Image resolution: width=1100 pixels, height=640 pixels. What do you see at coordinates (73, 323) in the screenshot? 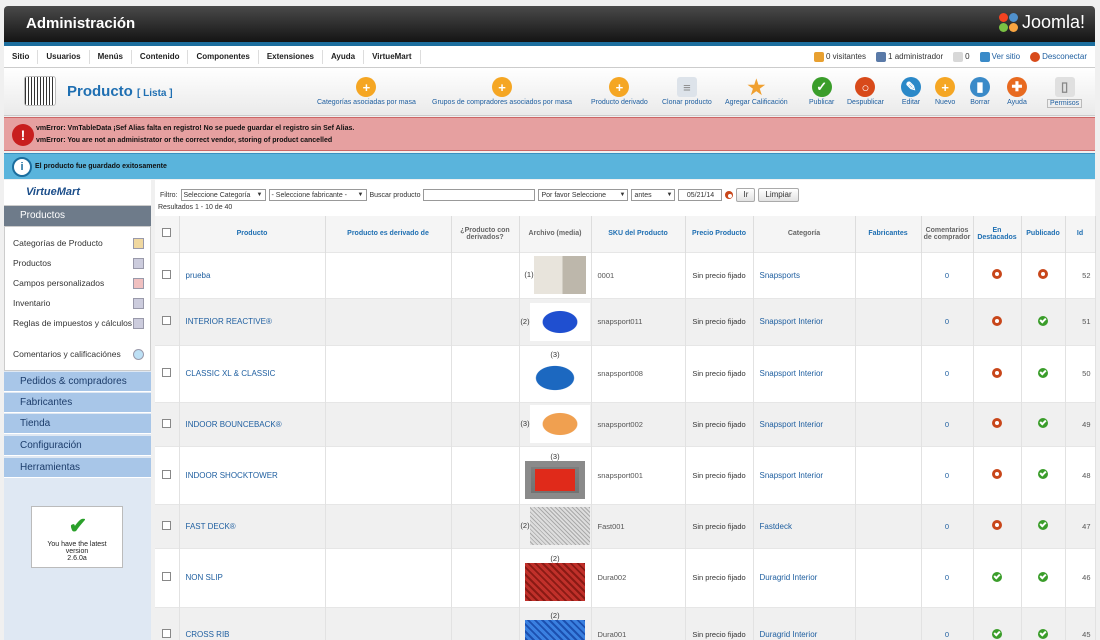
I see `sidebar-item-impuestos: Reglas de impuestos y cálculos` at bounding box center [73, 323].